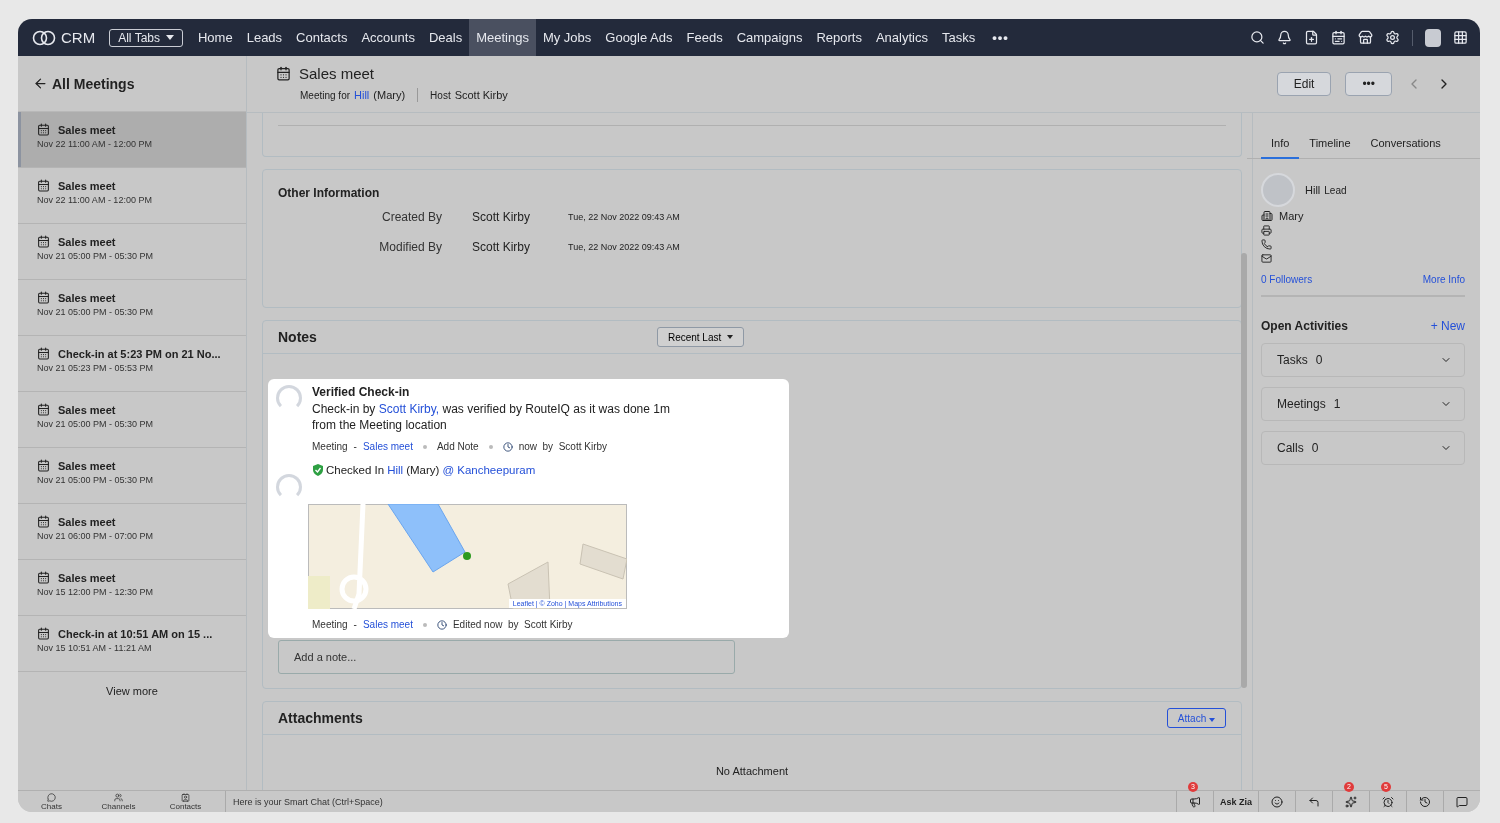 The width and height of the screenshot is (1500, 823). What do you see at coordinates (1304, 84) in the screenshot?
I see `edit-button: Edit` at bounding box center [1304, 84].